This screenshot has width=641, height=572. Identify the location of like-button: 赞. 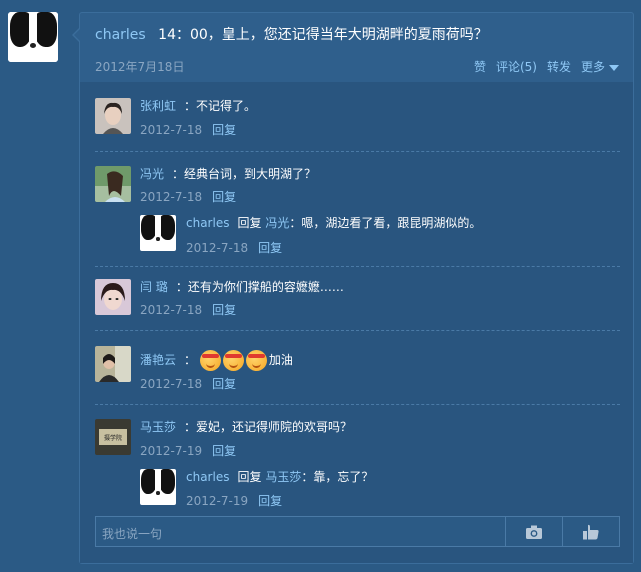
(480, 66).